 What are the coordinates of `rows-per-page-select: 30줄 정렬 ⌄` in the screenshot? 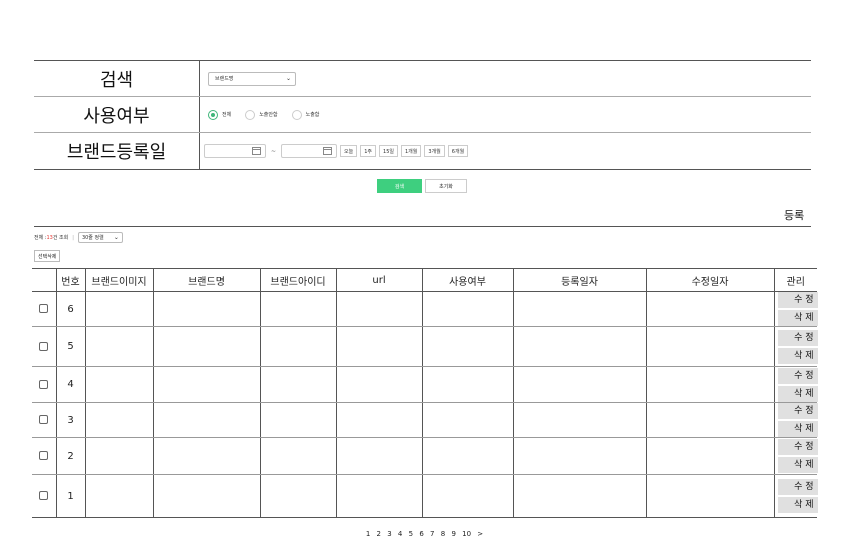 It's located at (100, 237).